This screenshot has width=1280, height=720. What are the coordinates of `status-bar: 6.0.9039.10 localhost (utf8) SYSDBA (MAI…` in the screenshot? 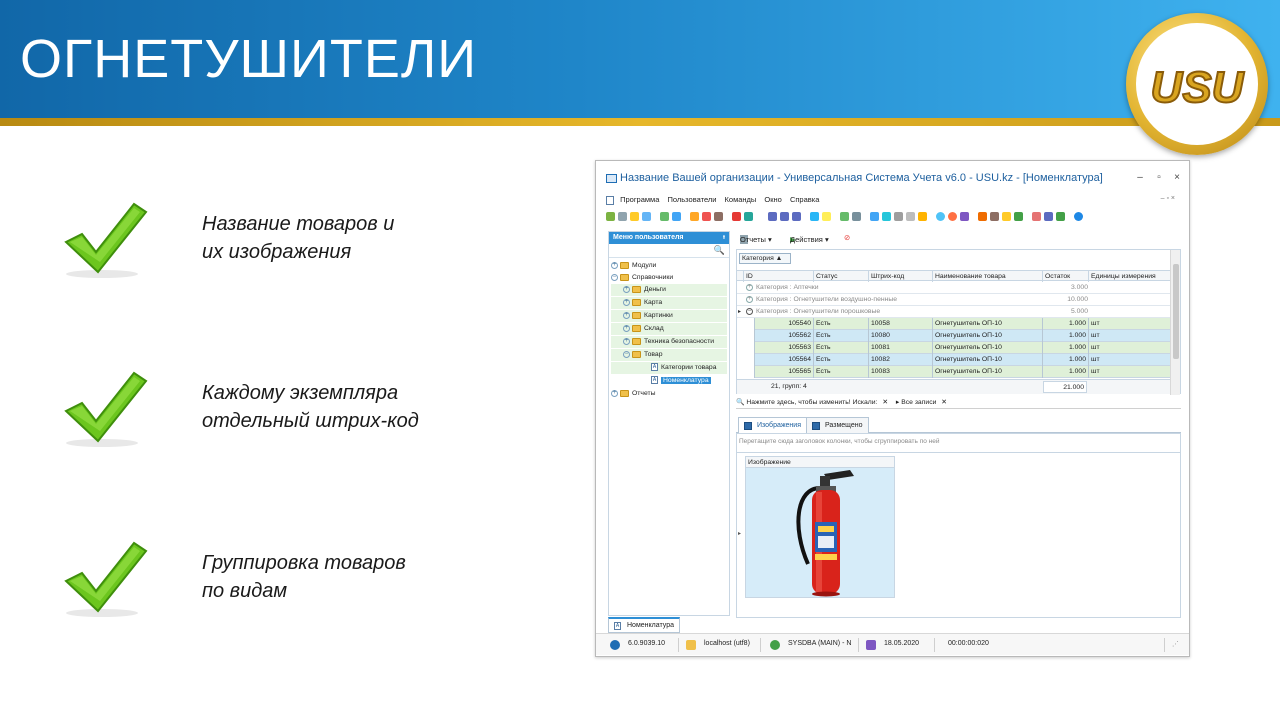 It's located at (892, 644).